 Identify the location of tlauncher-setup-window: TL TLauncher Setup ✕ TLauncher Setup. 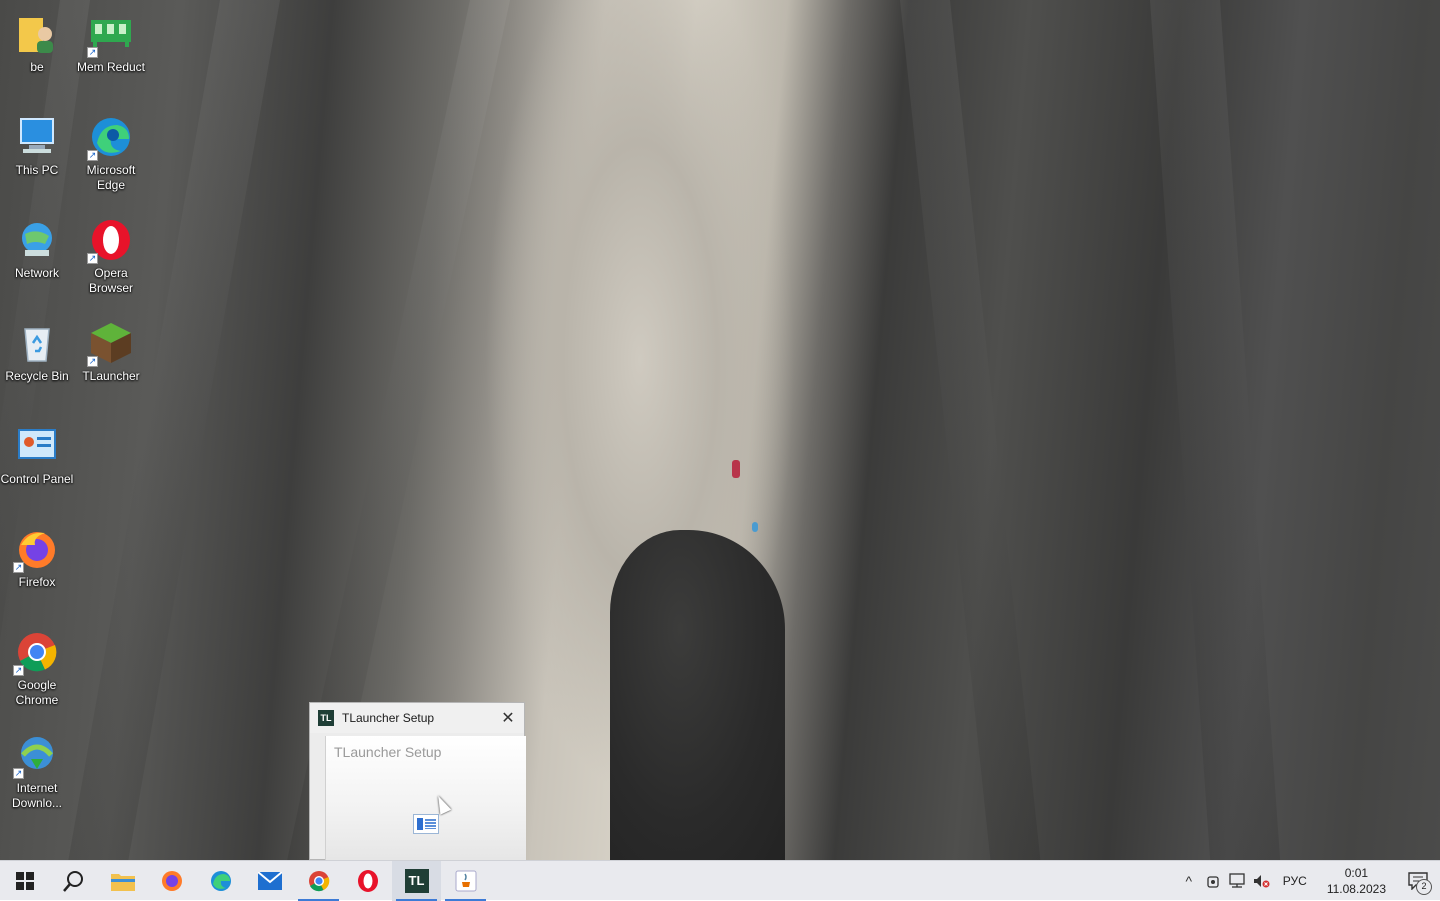
(417, 781).